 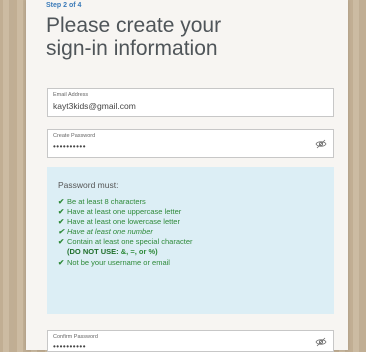 I want to click on confirm-password-field: Confirm Password ••••••••••, so click(x=190, y=341).